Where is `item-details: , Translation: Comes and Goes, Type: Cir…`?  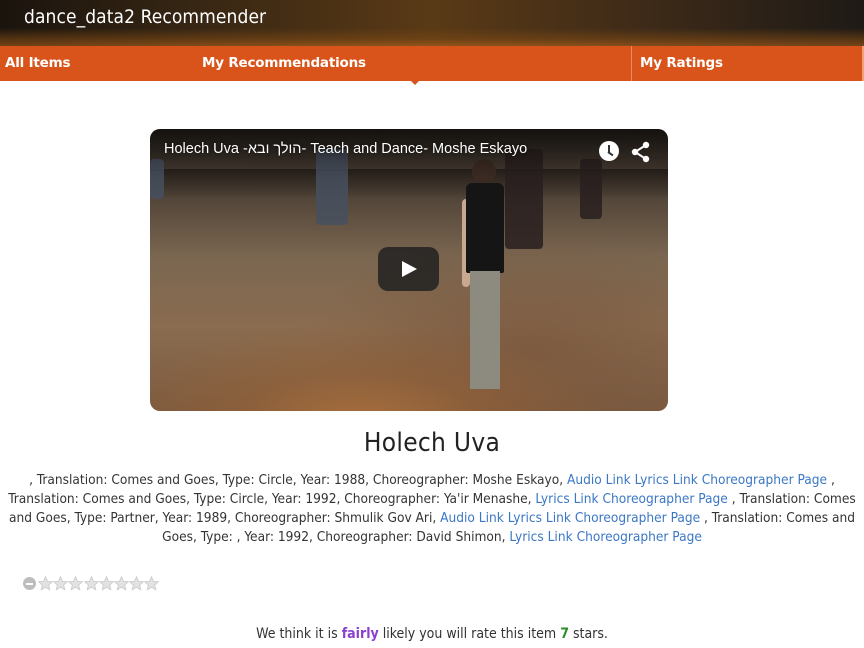
item-details: , Translation: Comes and Goes, Type: Cir… is located at coordinates (432, 509).